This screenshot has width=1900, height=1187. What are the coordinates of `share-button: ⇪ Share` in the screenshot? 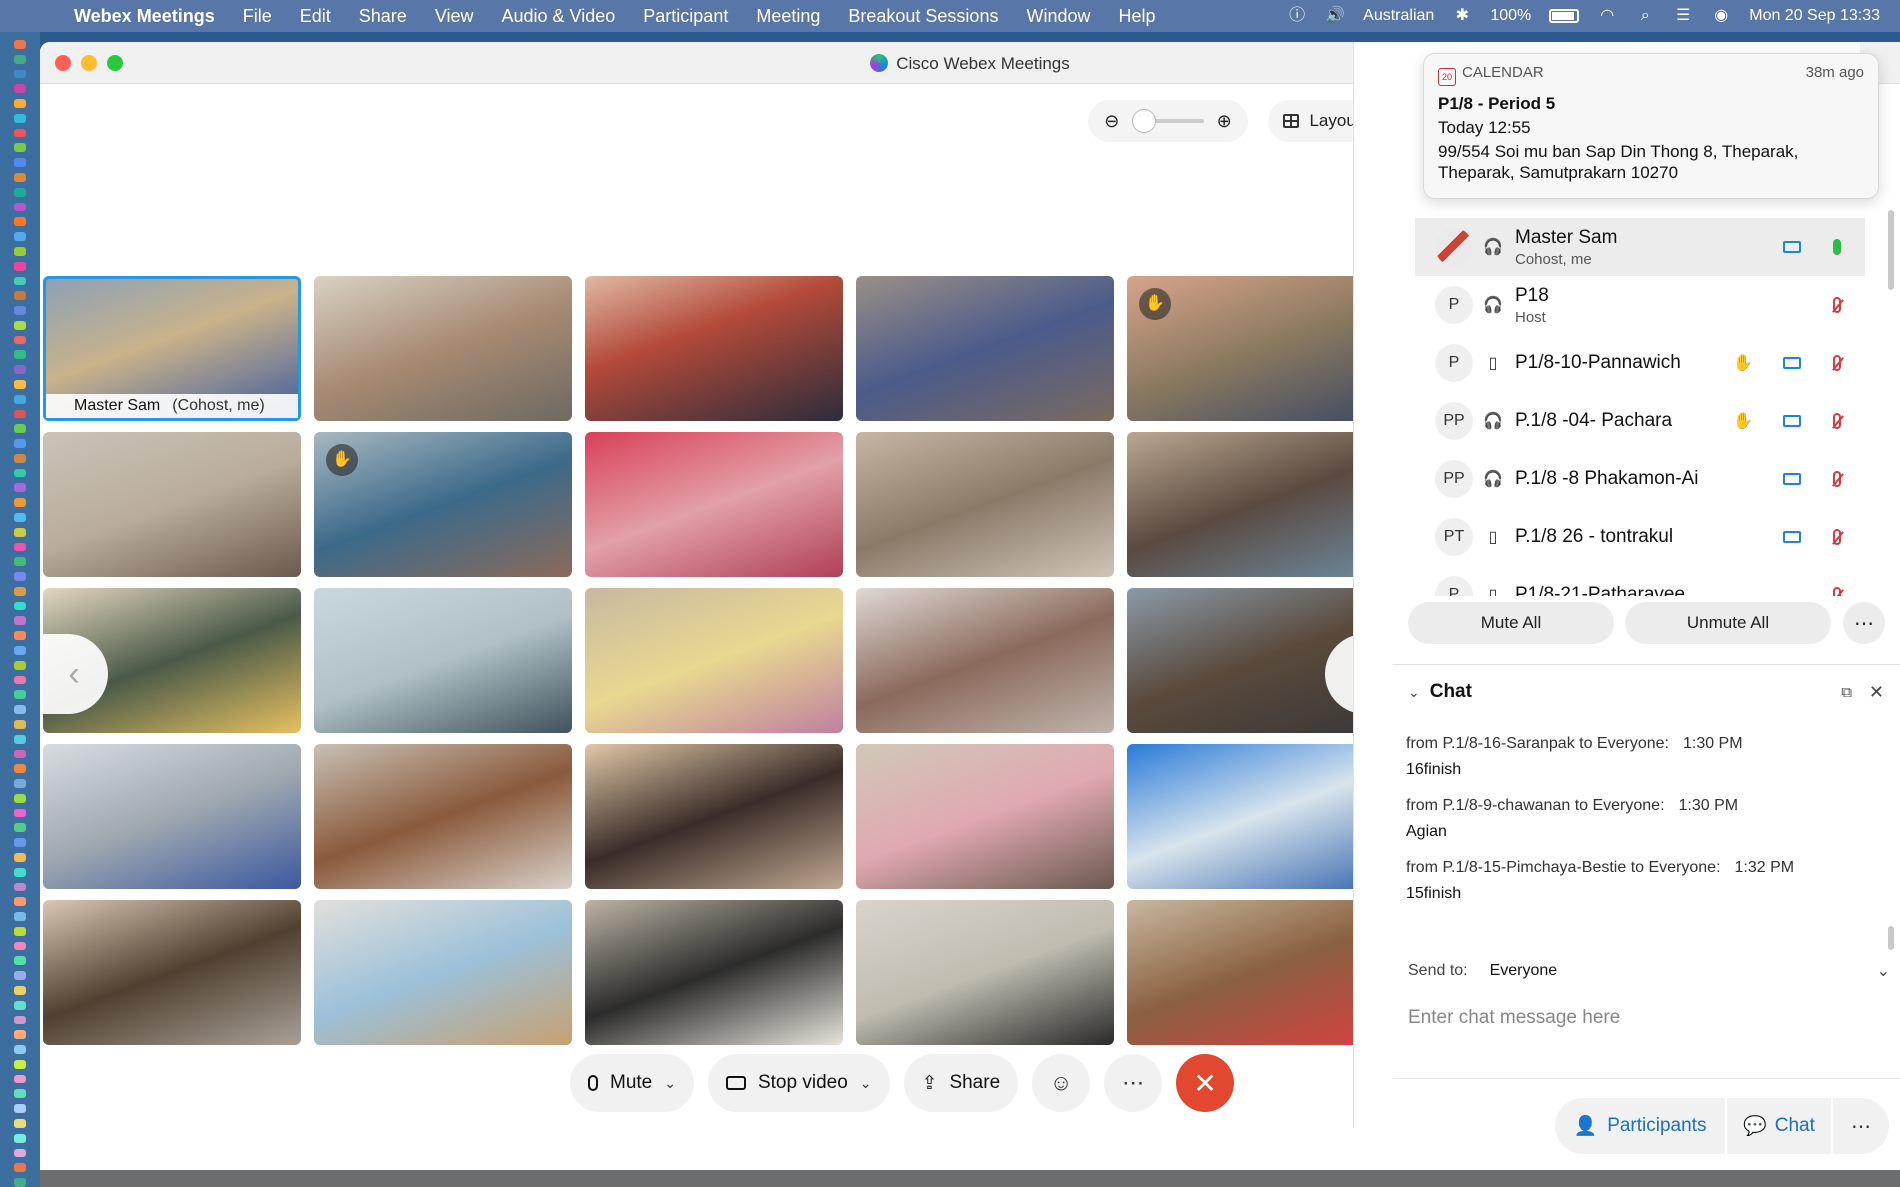 It's located at (961, 1083).